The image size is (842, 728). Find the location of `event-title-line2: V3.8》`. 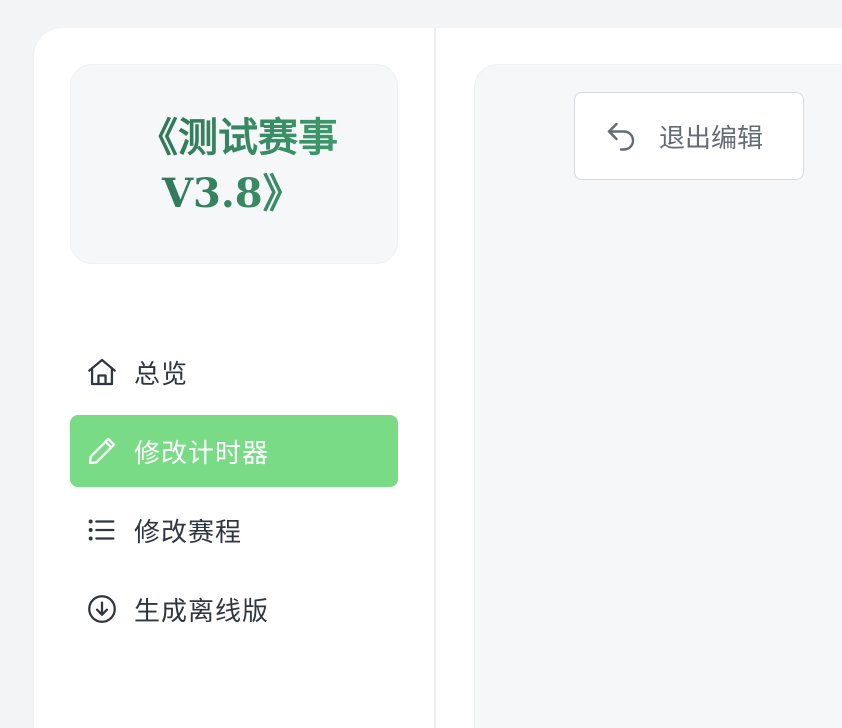

event-title-line2: V3.8》 is located at coordinates (232, 193).